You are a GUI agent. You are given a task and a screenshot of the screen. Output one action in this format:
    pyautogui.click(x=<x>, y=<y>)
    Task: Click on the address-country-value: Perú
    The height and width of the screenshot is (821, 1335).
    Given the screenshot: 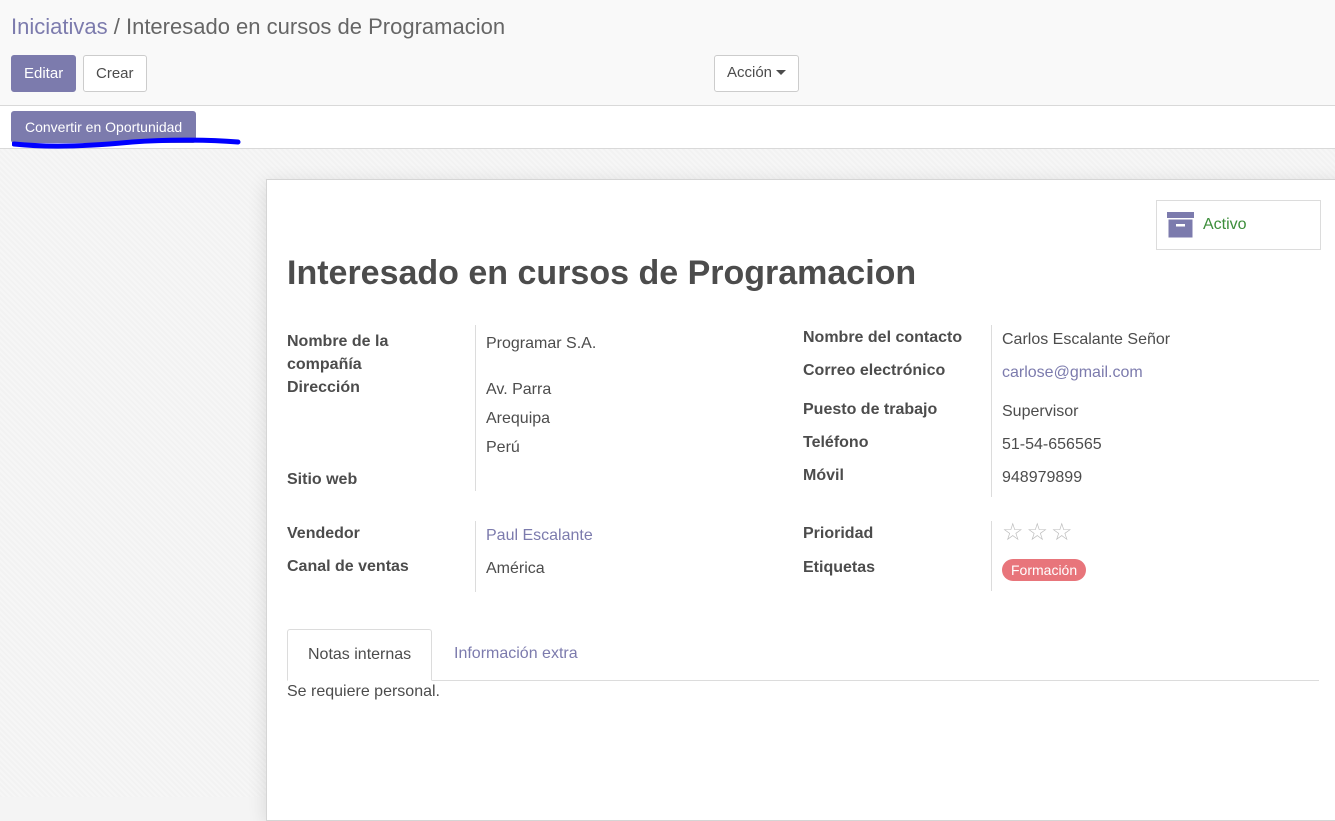 What is the action you would take?
    pyautogui.click(x=503, y=447)
    